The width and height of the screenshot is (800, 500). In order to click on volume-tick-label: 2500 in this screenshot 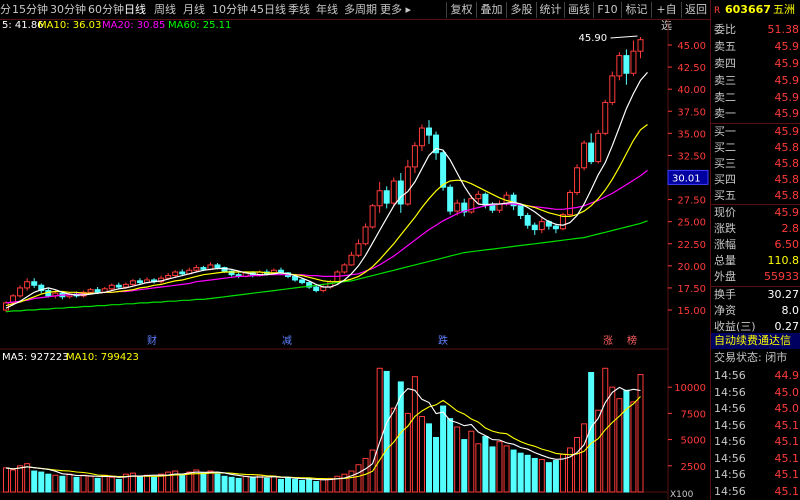, I will do `click(693, 467)`.